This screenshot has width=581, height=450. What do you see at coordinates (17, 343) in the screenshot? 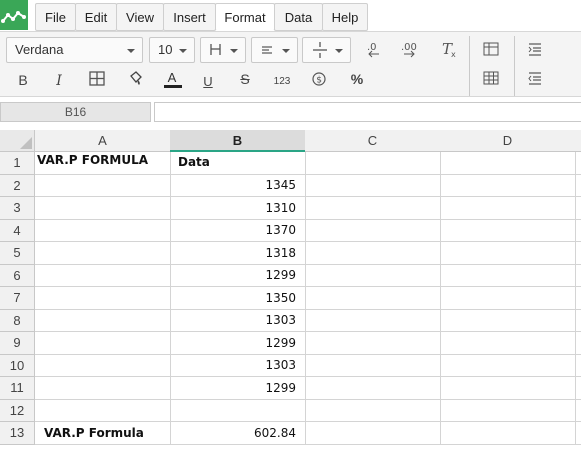
I see `row-header-9: 9` at bounding box center [17, 343].